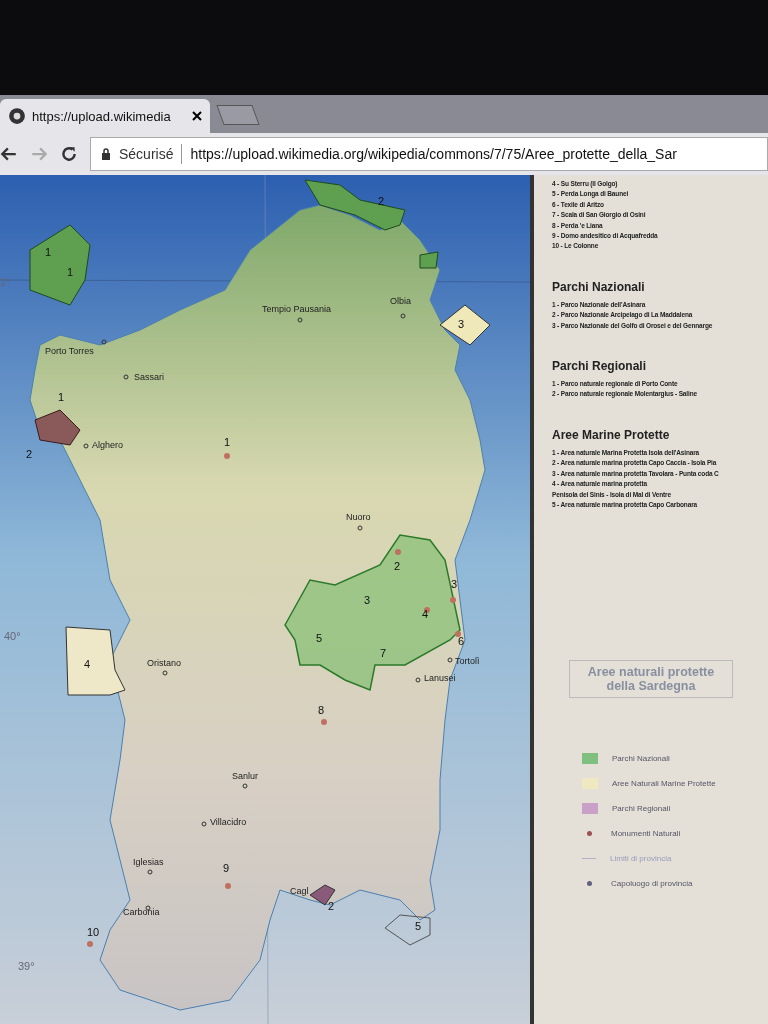  Describe the element at coordinates (611, 434) in the screenshot. I see `section-heading: Aree Marine Protette` at that location.